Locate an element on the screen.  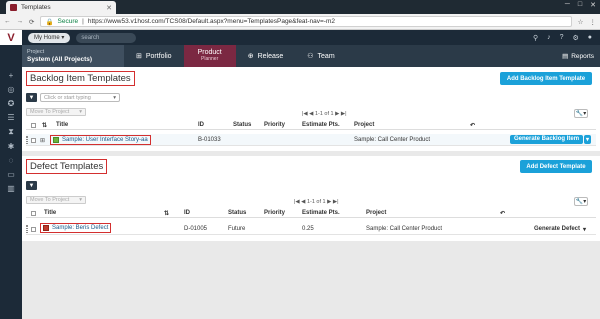
nav-team: ⚇ Team is located at coordinates (320, 56).